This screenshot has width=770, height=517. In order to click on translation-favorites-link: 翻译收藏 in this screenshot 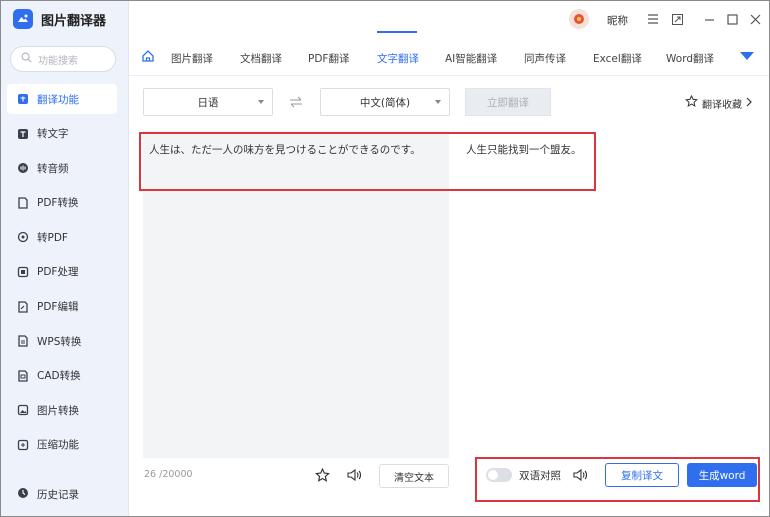, I will do `click(719, 102)`.